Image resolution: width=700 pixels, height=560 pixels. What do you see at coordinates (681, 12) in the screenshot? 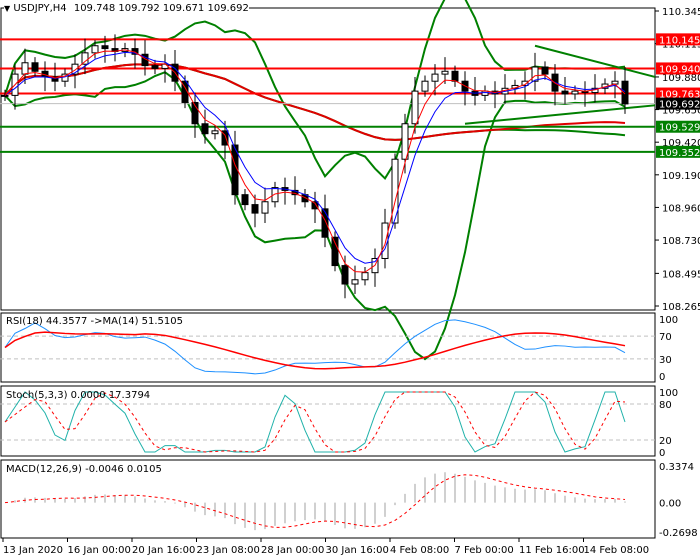
I see `price-tick-label: 110.345` at bounding box center [681, 12].